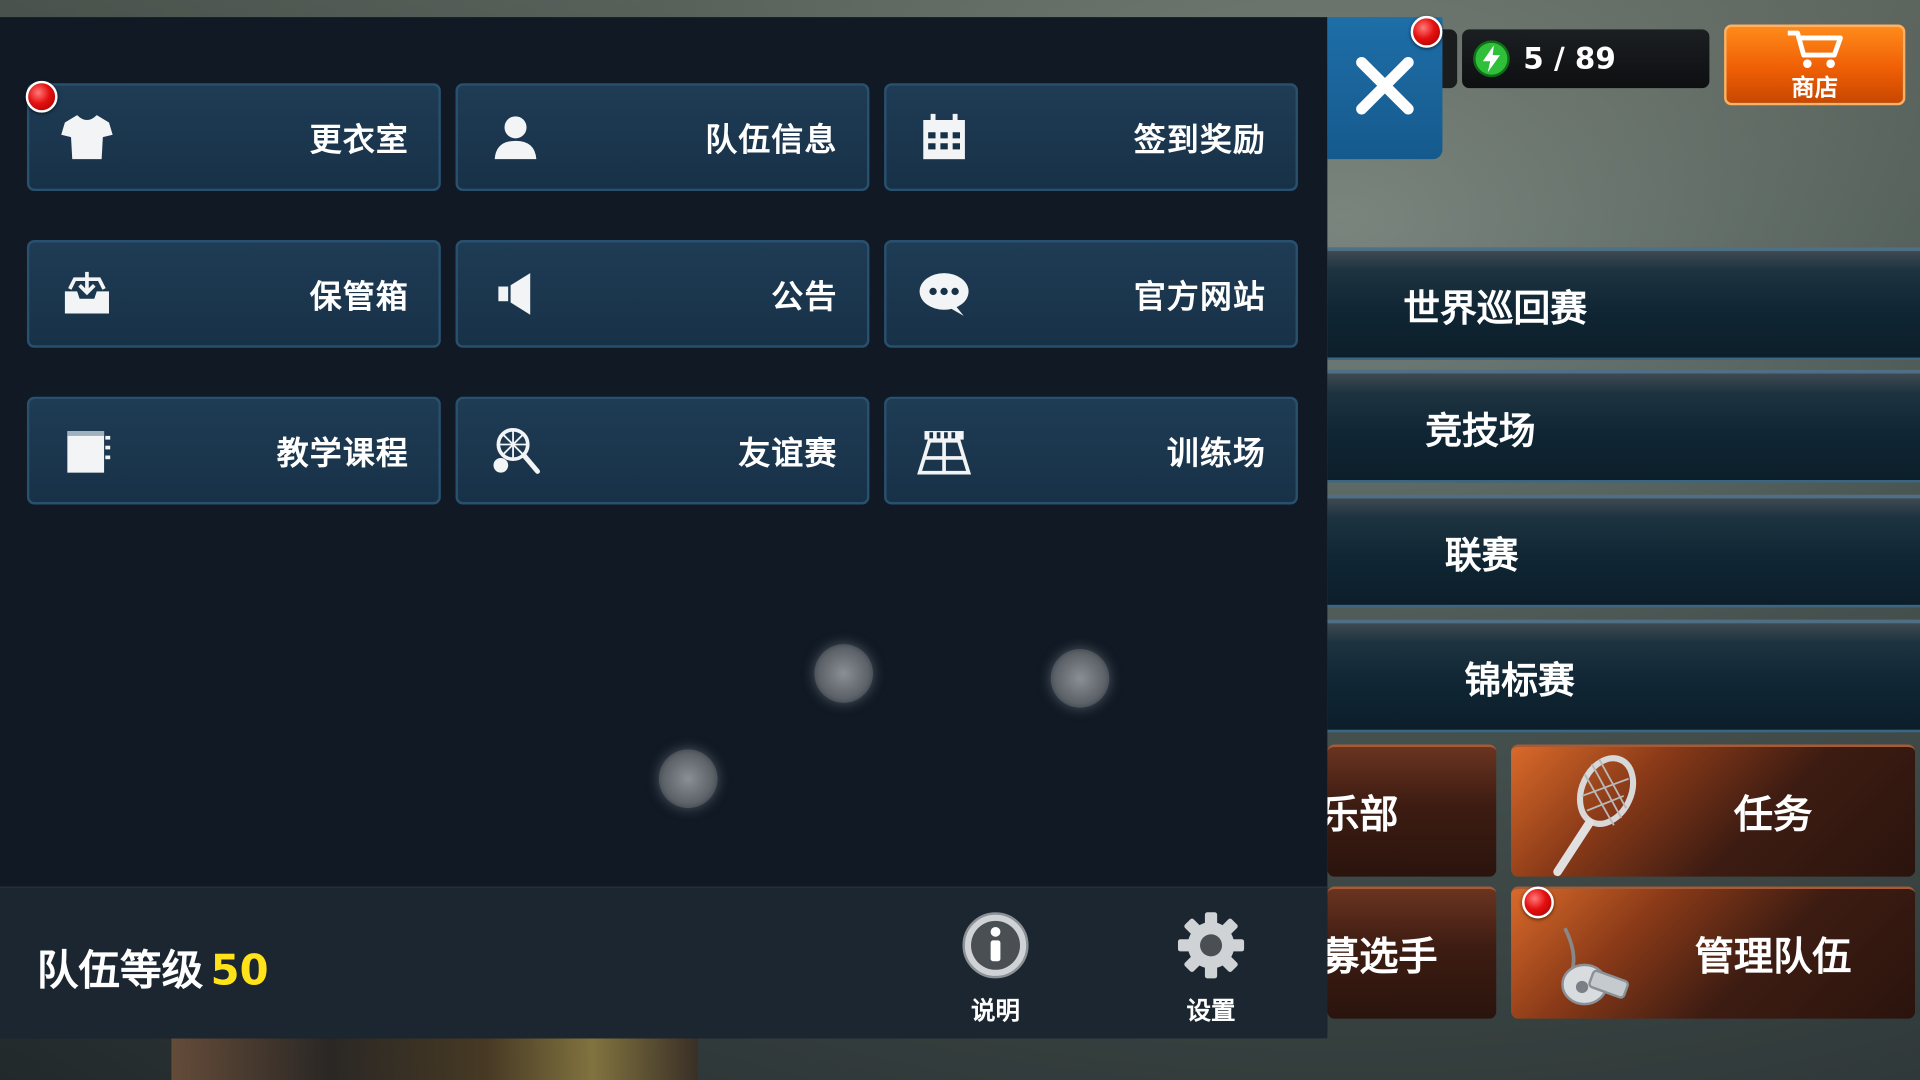 The image size is (1920, 1080). Describe the element at coordinates (1211, 1010) in the screenshot. I see `settings-label: 设置` at that location.